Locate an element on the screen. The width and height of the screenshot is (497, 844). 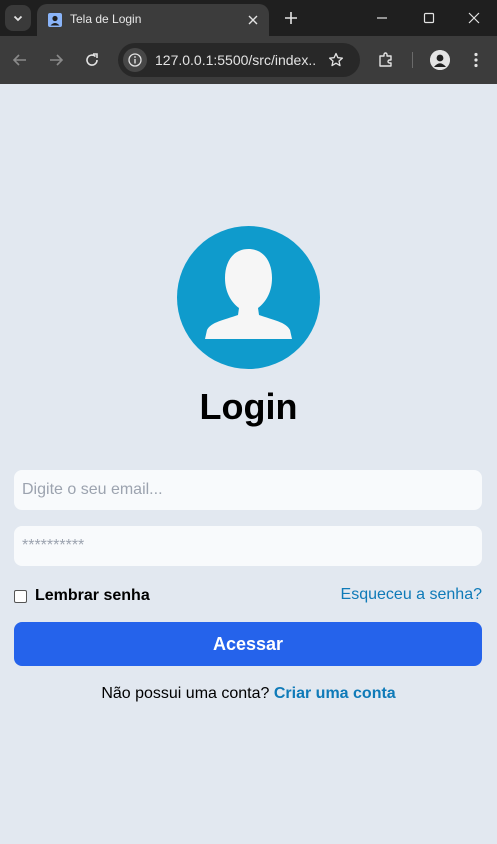
active-tab: Tela de Login is located at coordinates (153, 20).